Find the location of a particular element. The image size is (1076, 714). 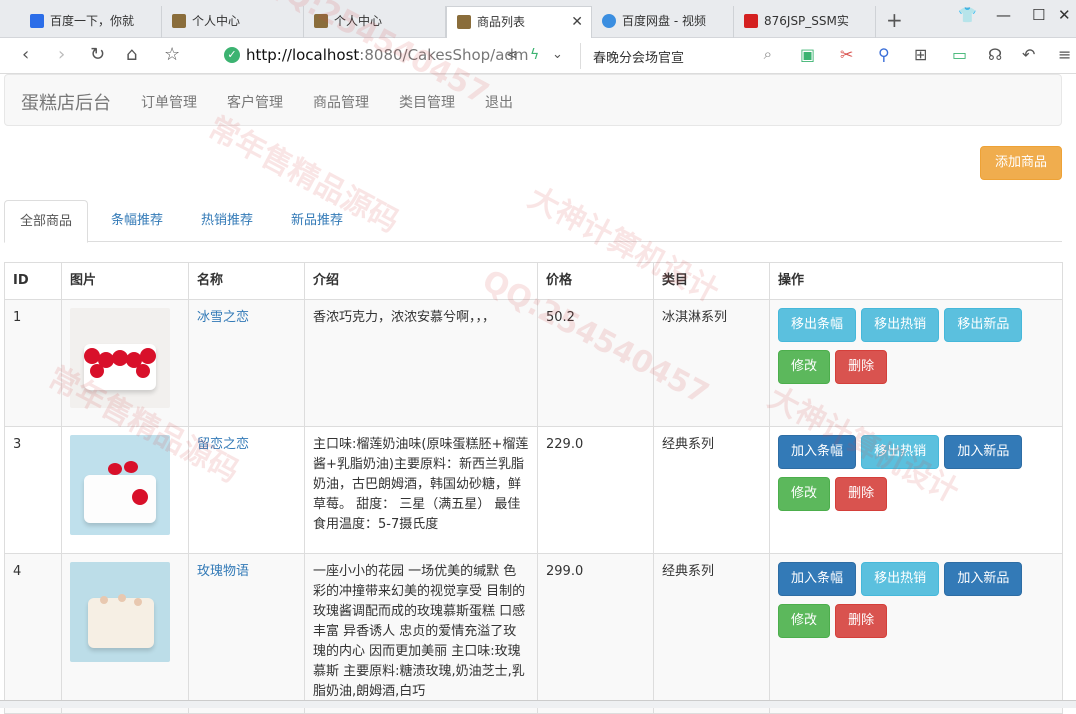

cell-id: 4 is located at coordinates (33, 633).